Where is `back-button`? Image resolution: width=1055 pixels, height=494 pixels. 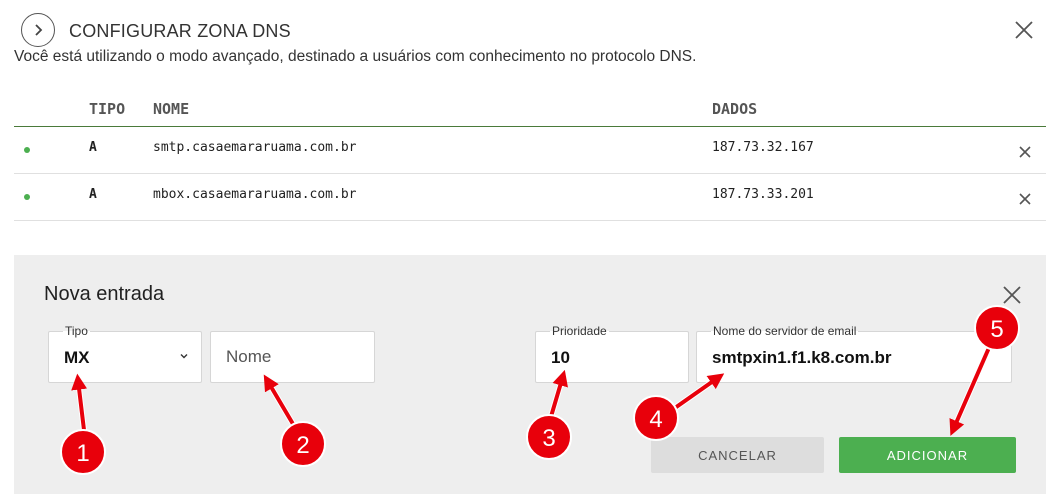
back-button is located at coordinates (38, 30).